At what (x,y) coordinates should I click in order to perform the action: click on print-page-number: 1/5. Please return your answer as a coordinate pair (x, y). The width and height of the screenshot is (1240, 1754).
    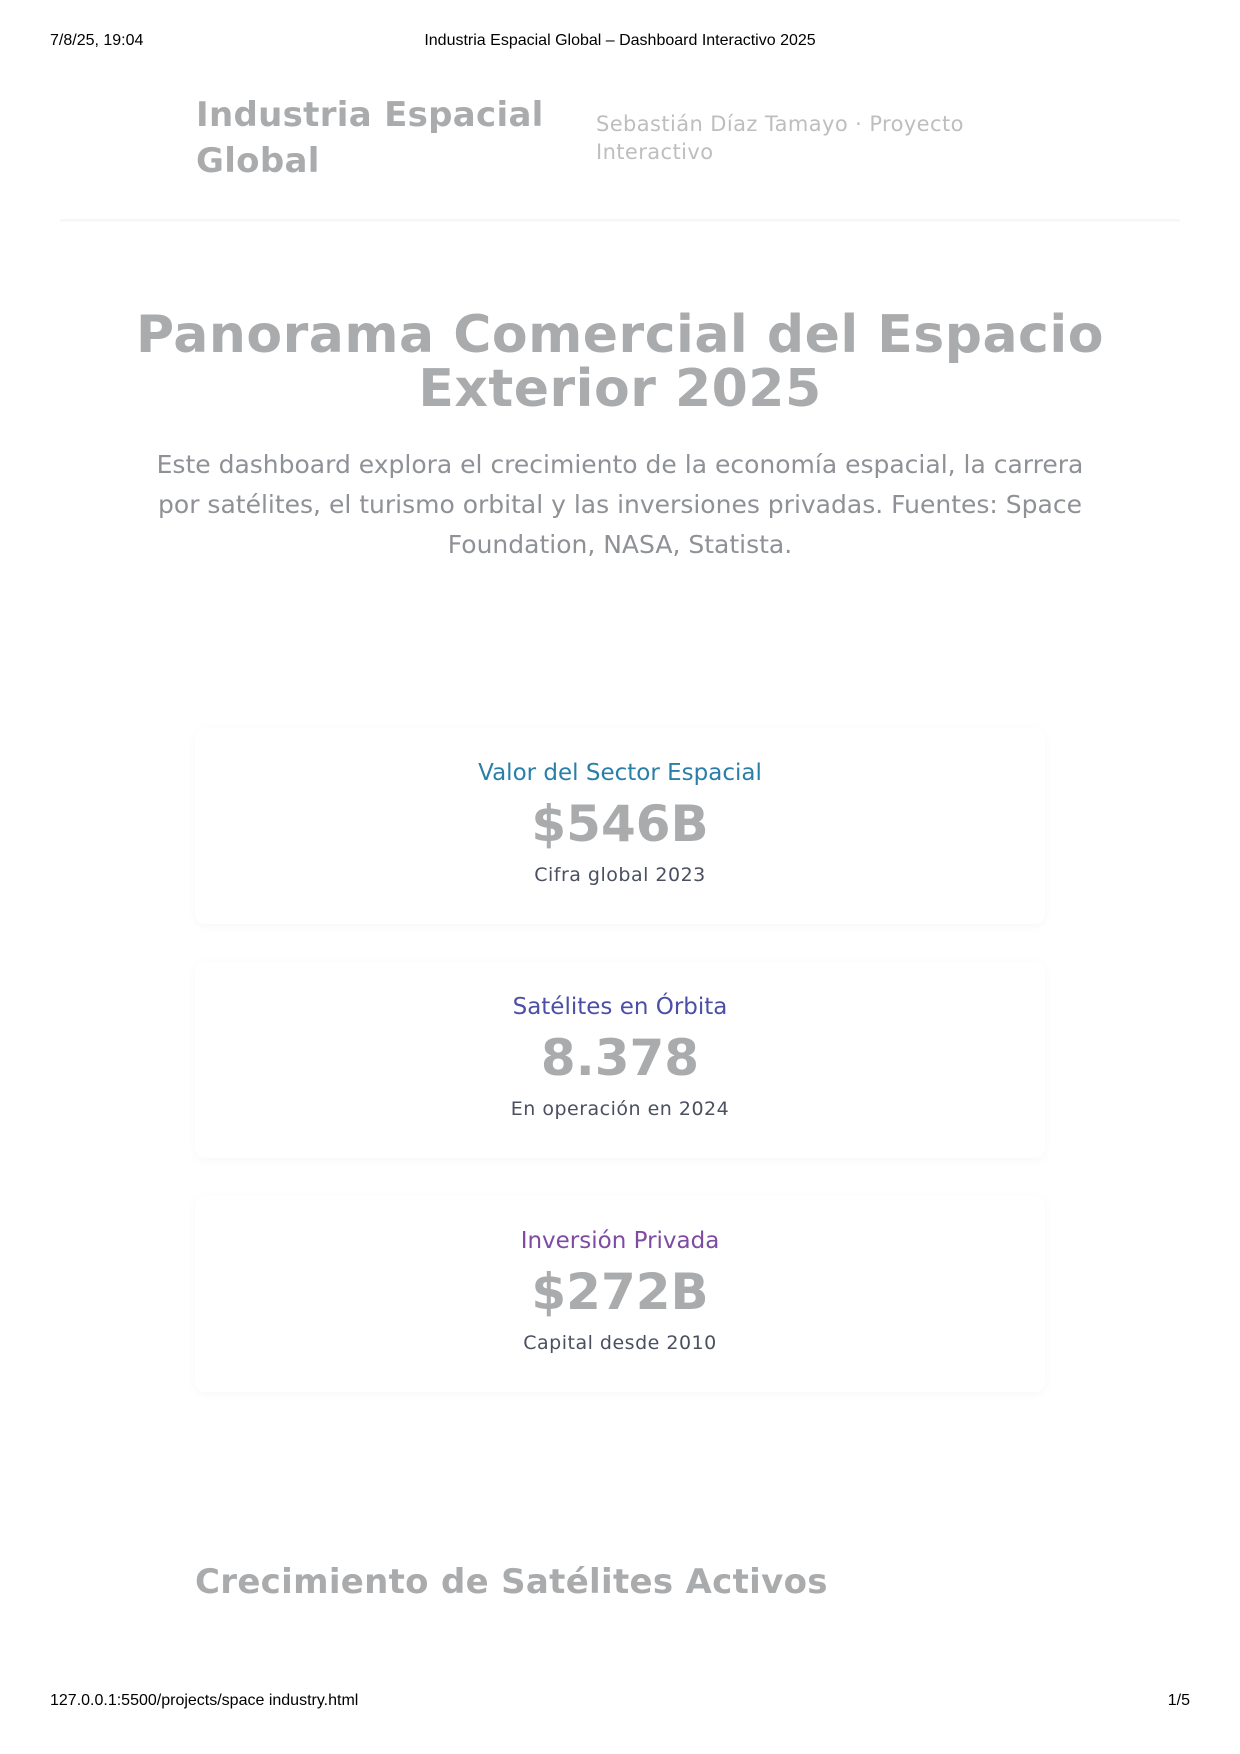
    Looking at the image, I should click on (1178, 1700).